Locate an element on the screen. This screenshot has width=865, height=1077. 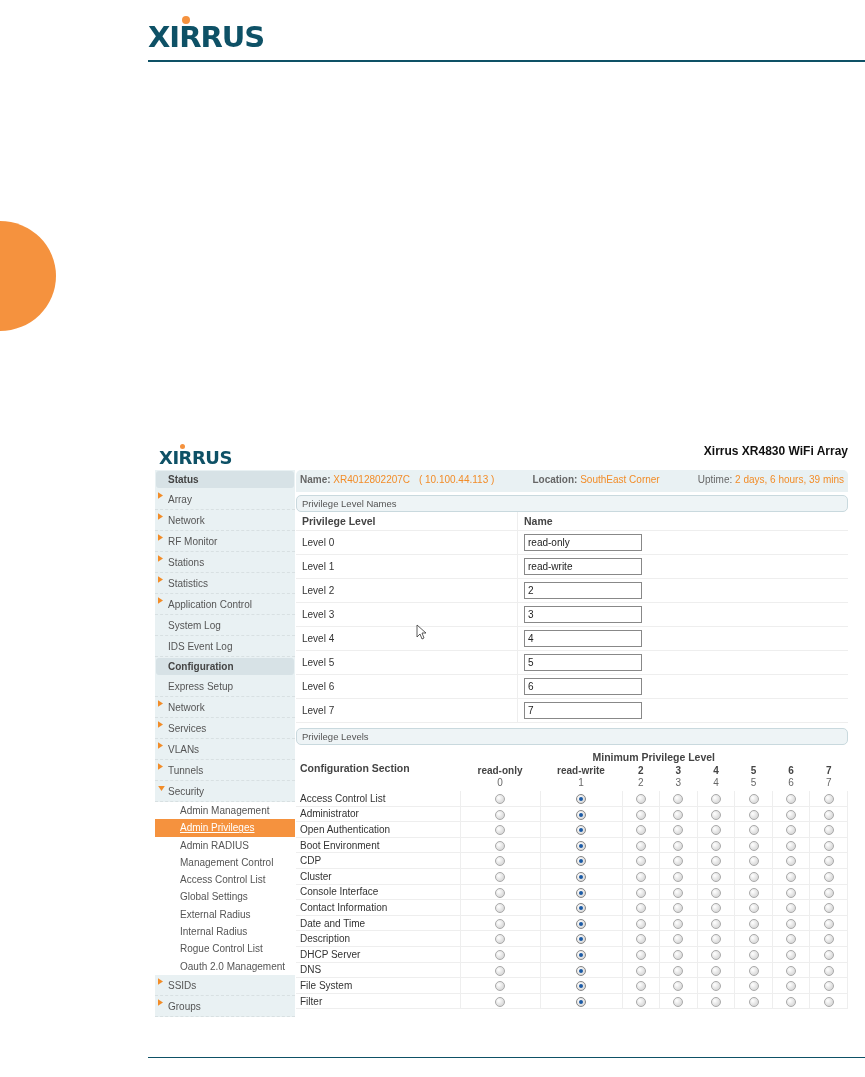
sidebar-subitem: Access Control List is located at coordinates (225, 880).